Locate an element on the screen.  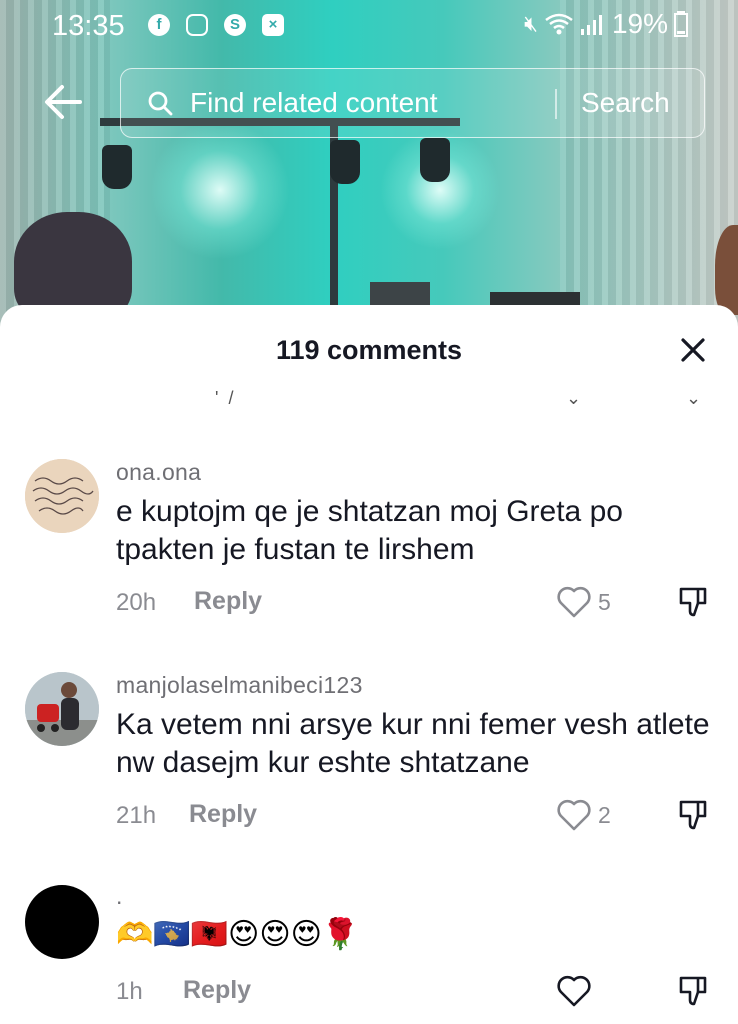
wifi-icon is located at coordinates (559, 24).